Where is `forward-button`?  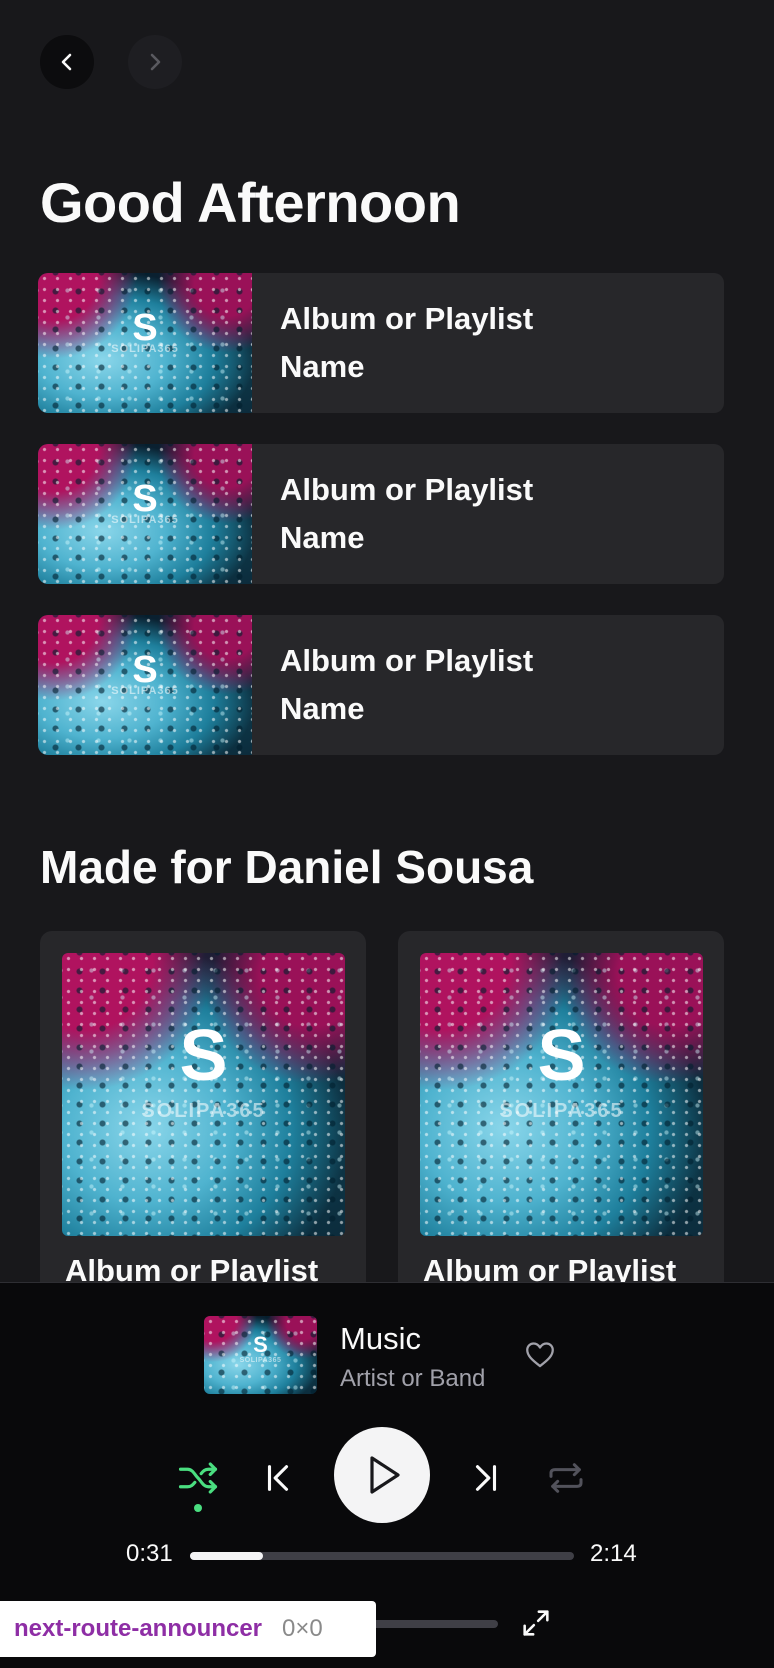 forward-button is located at coordinates (155, 62).